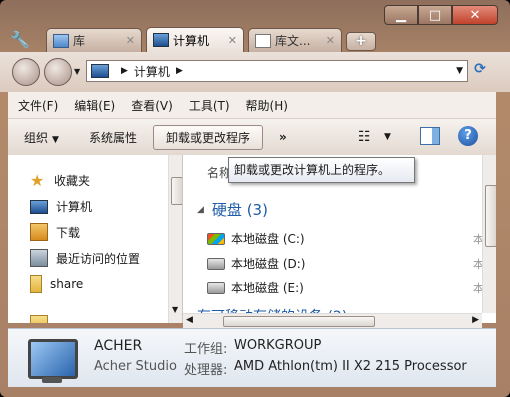 This screenshot has height=397, width=510. Describe the element at coordinates (58, 72) in the screenshot. I see `forward-button` at that location.